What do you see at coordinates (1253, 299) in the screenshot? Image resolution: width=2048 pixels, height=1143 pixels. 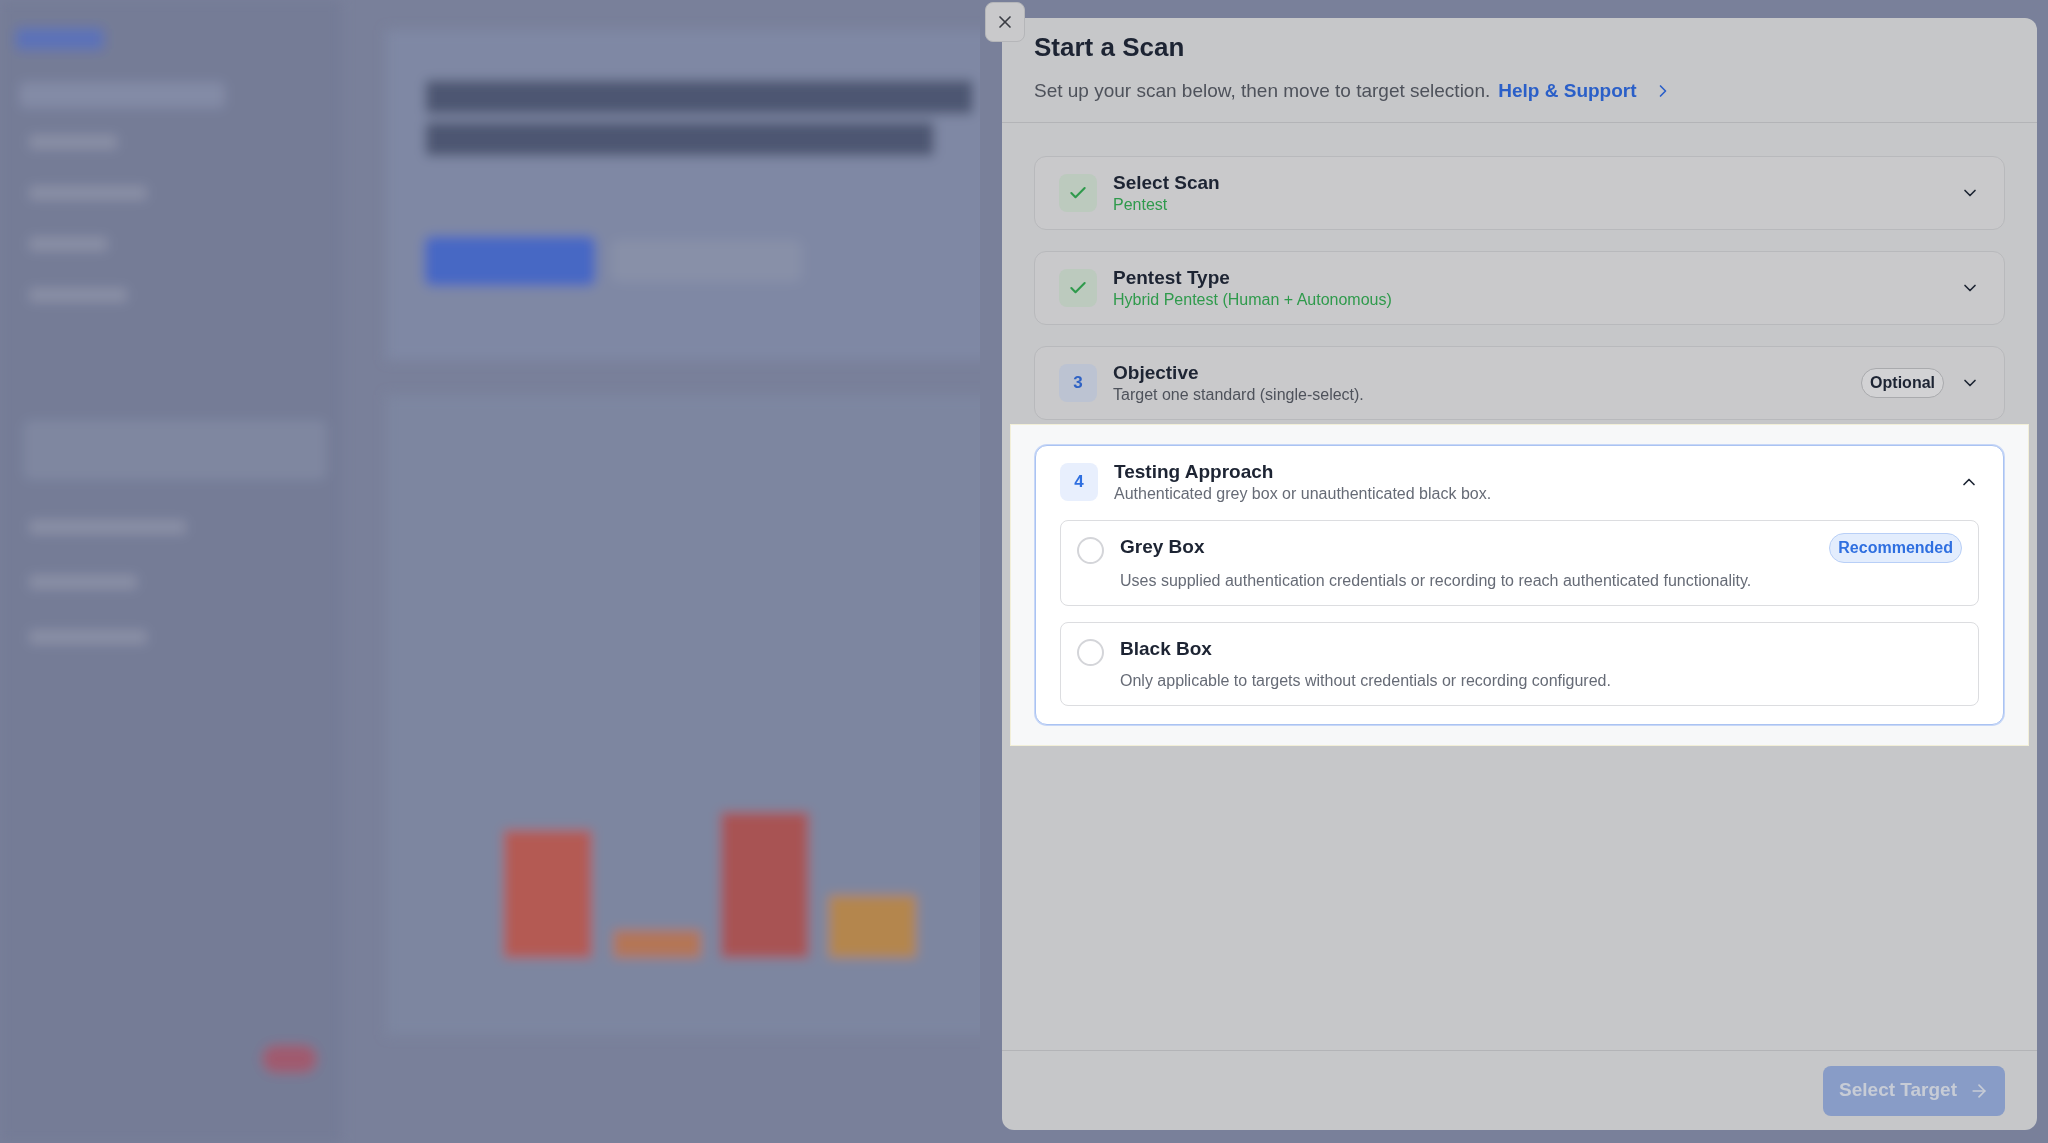 I see `step-summary: Hybrid Pentest (Human + Autonomous)` at bounding box center [1253, 299].